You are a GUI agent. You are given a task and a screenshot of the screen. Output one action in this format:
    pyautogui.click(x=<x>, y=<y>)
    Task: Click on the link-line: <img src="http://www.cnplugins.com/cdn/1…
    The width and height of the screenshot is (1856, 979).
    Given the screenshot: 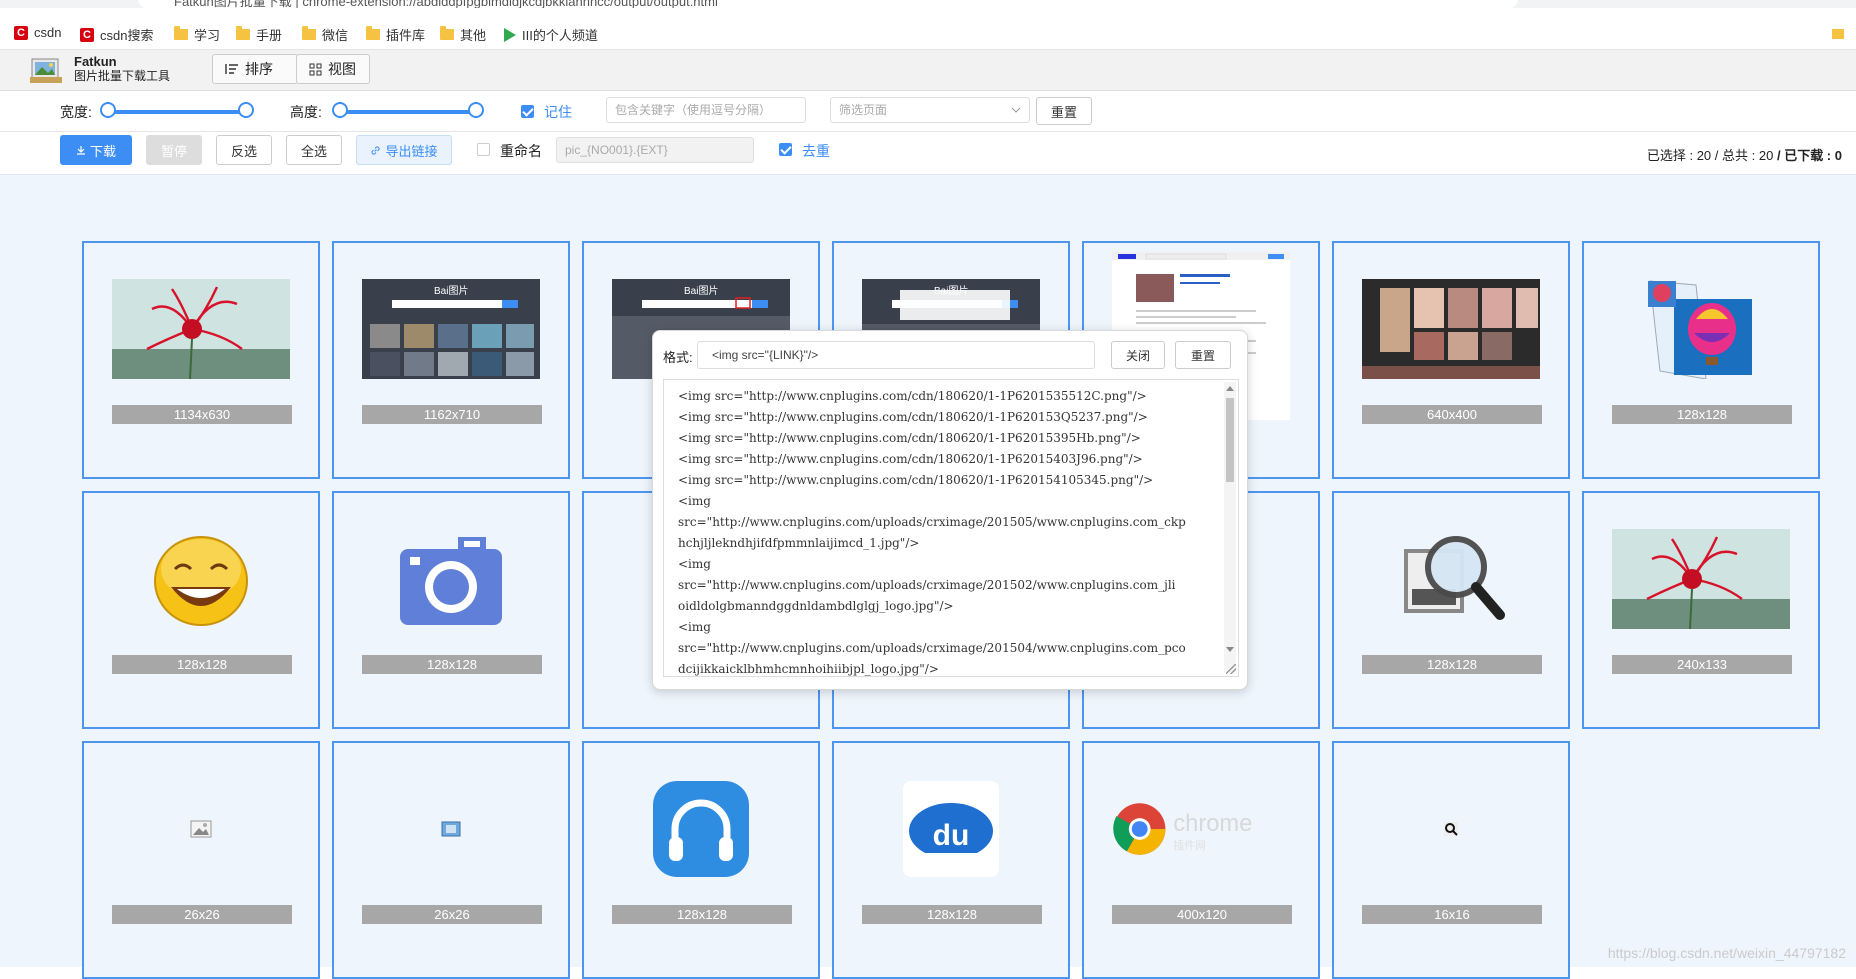 What is the action you would take?
    pyautogui.click(x=909, y=438)
    